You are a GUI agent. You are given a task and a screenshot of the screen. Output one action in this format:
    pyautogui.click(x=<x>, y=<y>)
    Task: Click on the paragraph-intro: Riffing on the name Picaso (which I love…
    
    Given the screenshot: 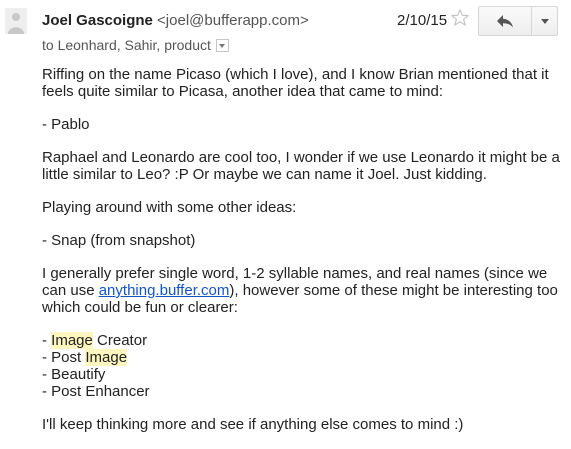 What is the action you would take?
    pyautogui.click(x=295, y=83)
    